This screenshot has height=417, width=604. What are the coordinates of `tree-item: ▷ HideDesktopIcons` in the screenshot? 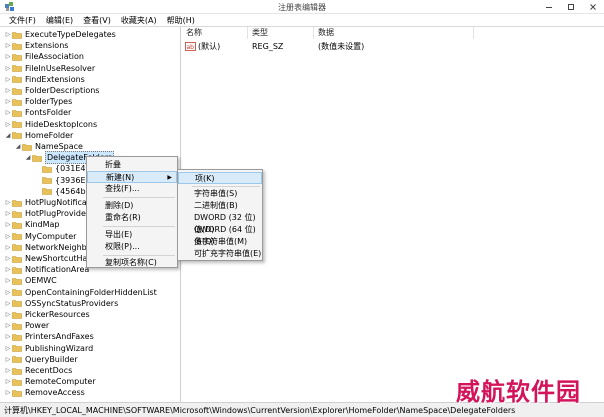 It's located at (50, 124).